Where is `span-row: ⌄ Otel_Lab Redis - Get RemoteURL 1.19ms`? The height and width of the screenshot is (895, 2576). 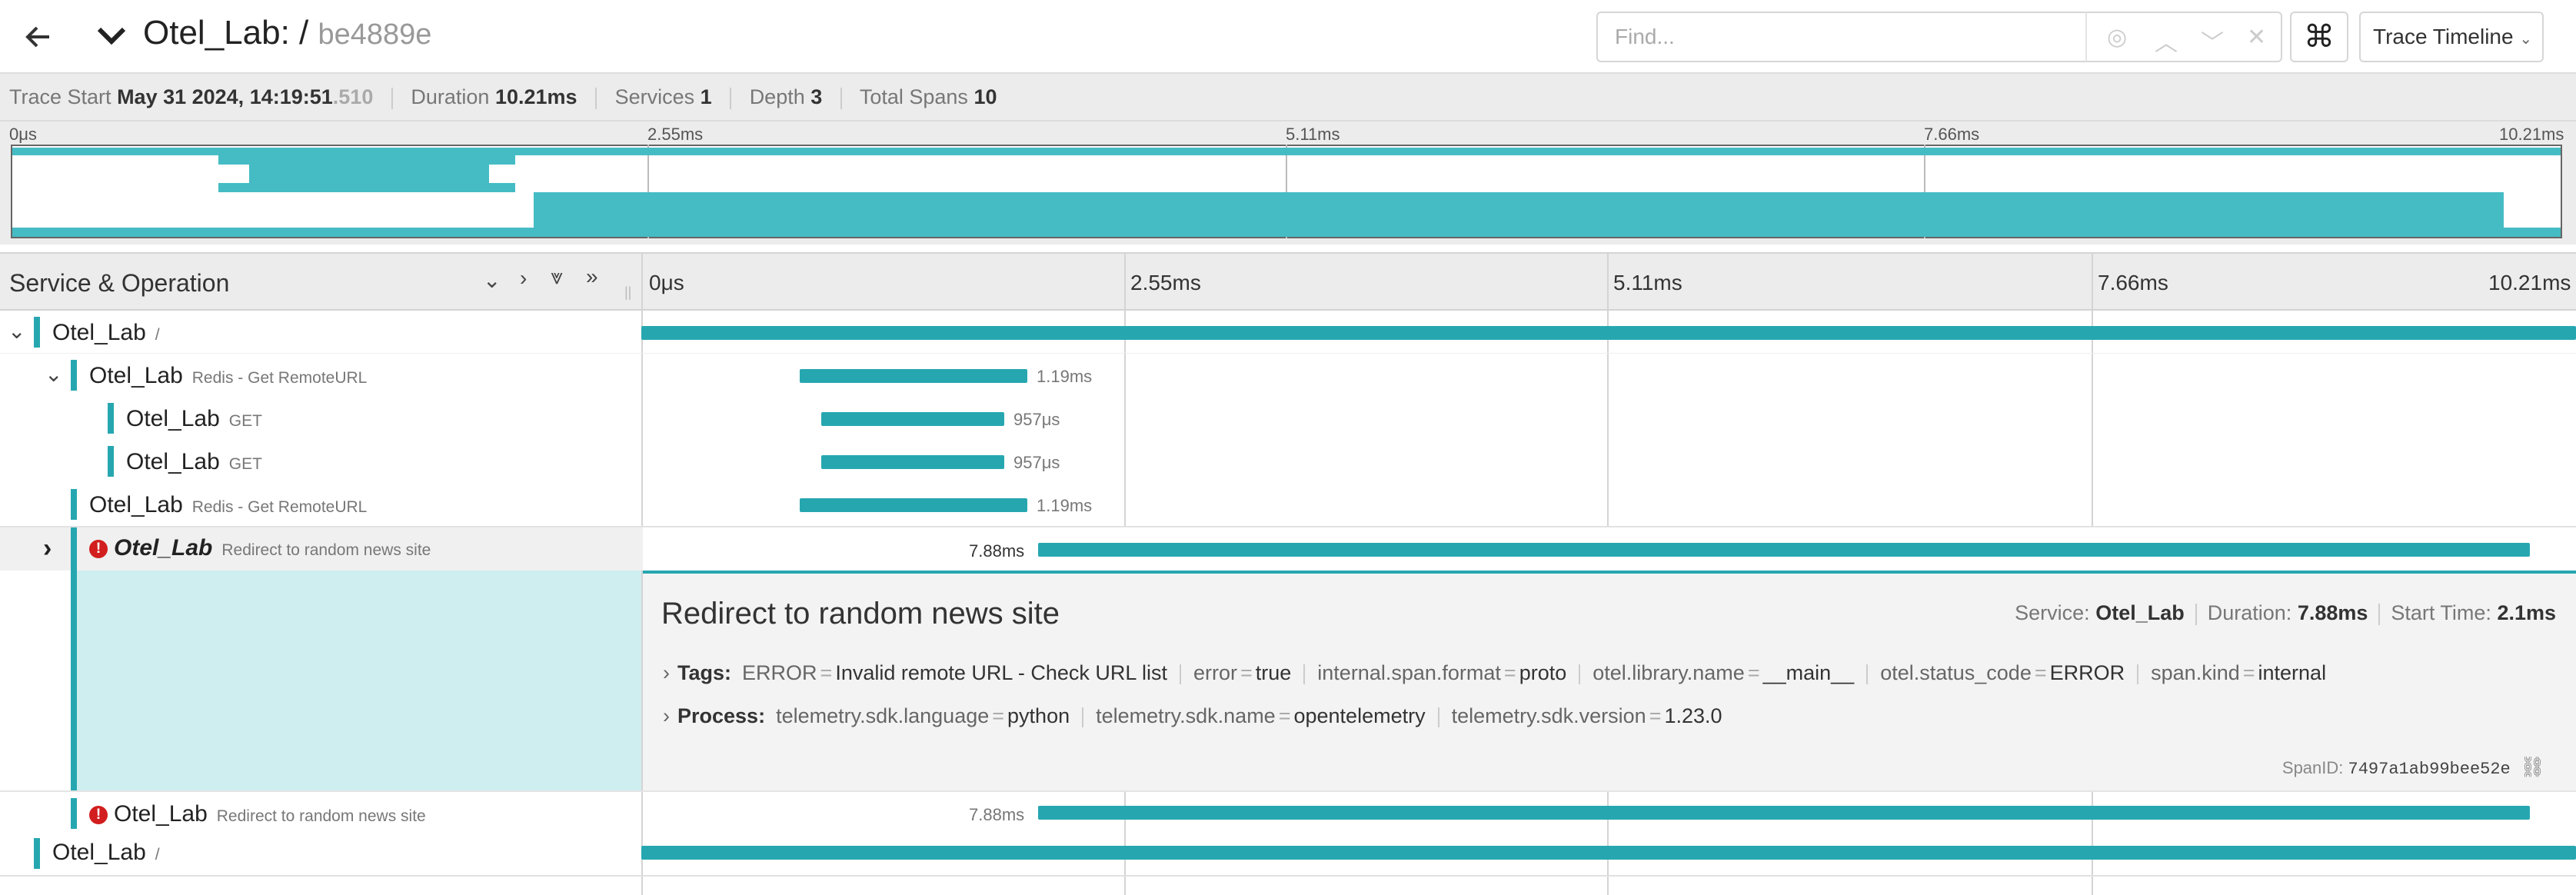 span-row: ⌄ Otel_Lab Redis - Get RemoteURL 1.19ms is located at coordinates (1288, 375).